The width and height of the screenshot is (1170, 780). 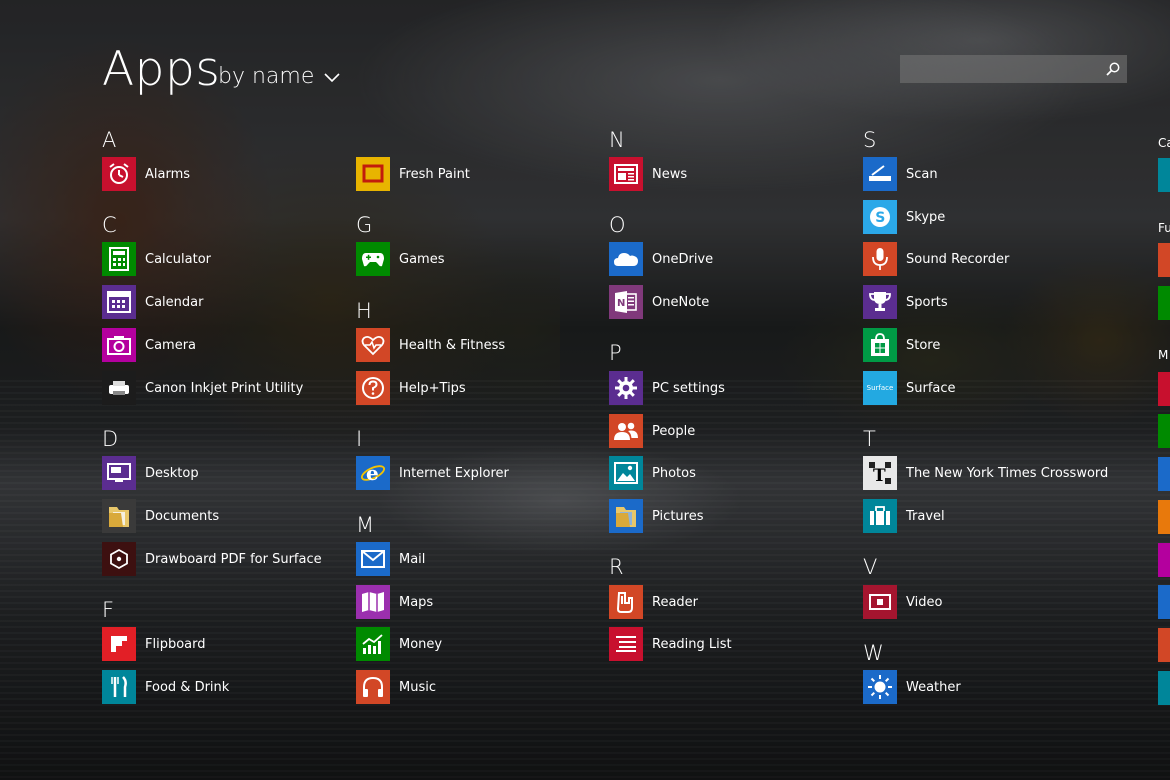 What do you see at coordinates (997, 69) in the screenshot?
I see `search-input` at bounding box center [997, 69].